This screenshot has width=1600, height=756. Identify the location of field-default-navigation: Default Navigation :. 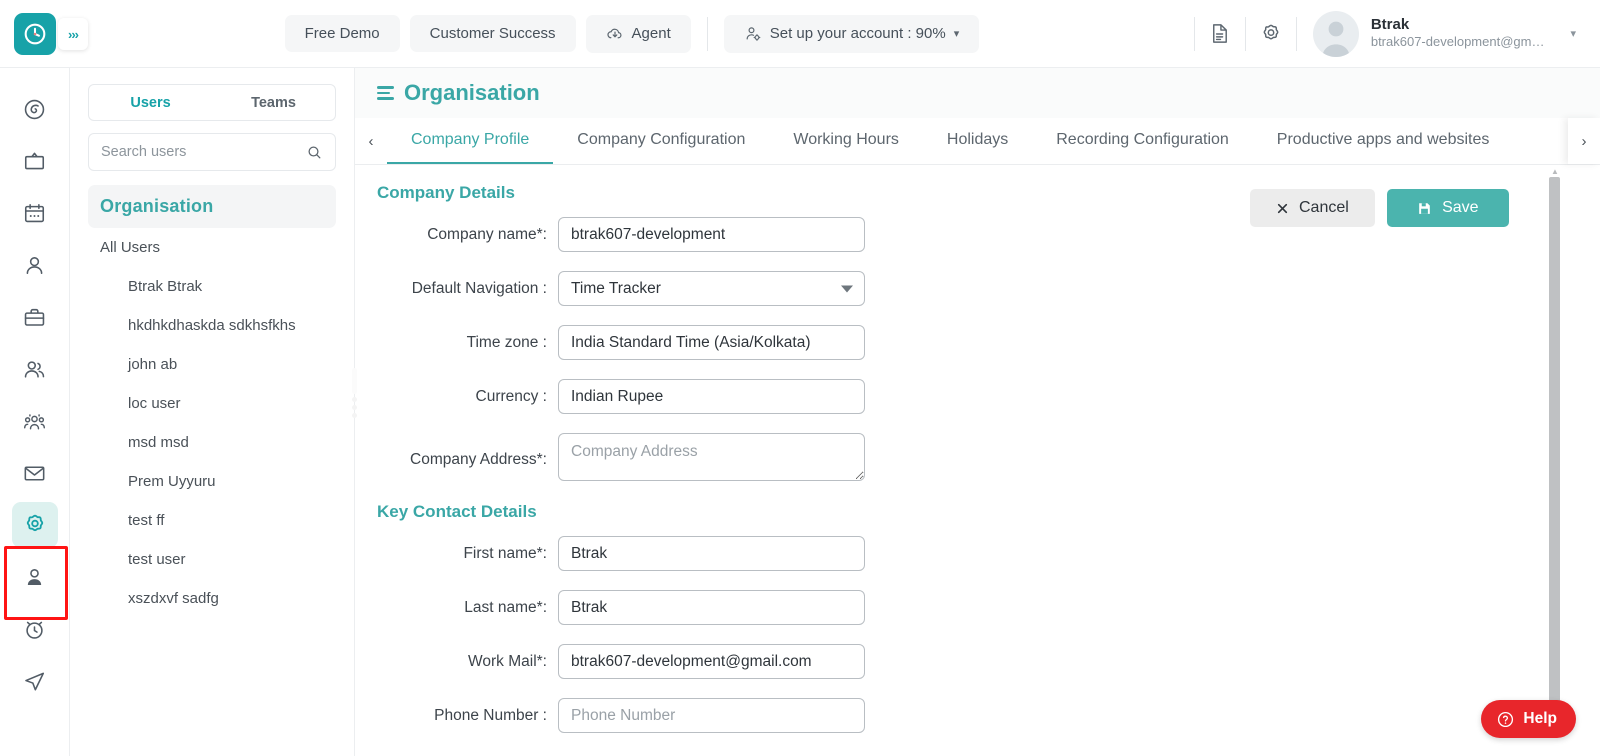
(772, 288).